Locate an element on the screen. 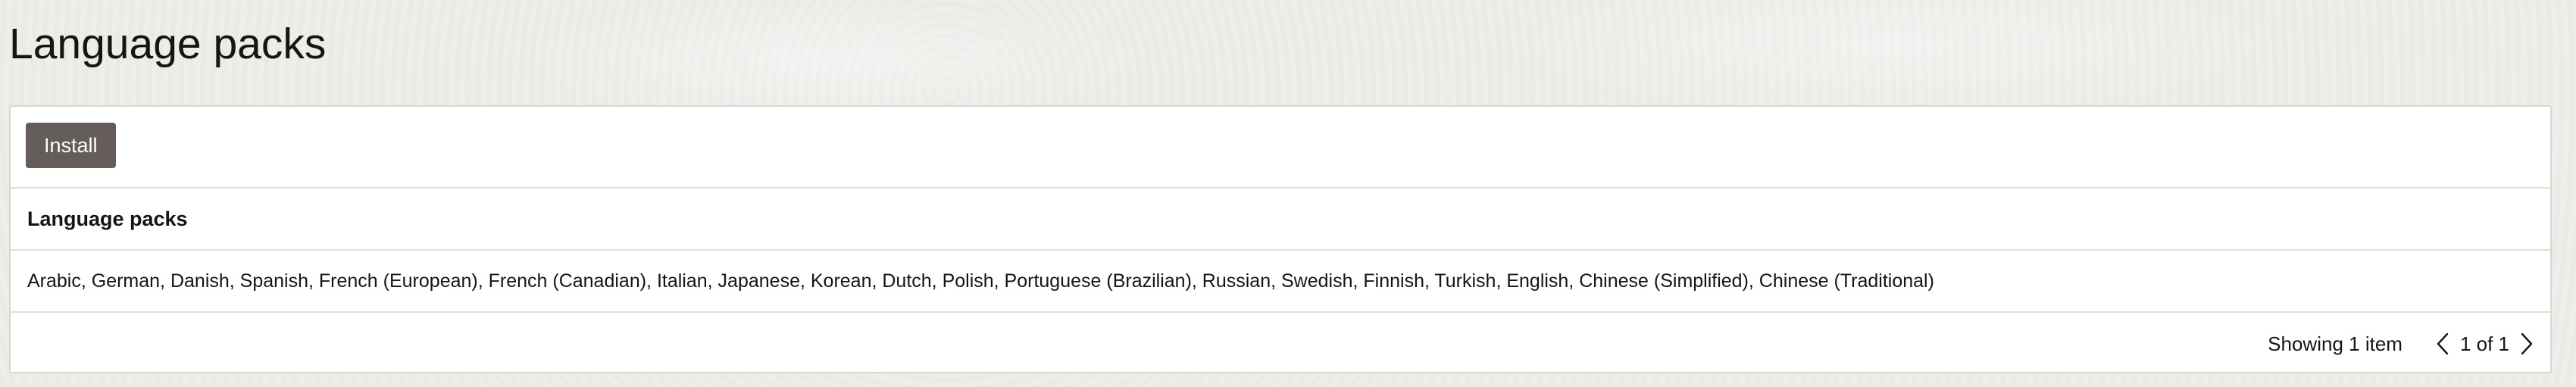 This screenshot has width=2576, height=387. chevron-left-icon is located at coordinates (2443, 343).